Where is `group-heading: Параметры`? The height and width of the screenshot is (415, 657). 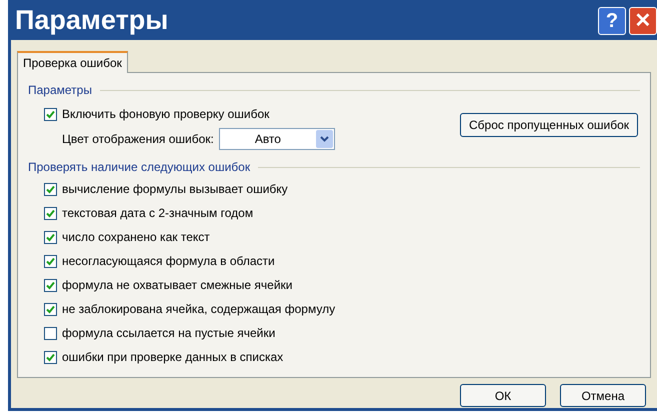 group-heading: Параметры is located at coordinates (60, 90).